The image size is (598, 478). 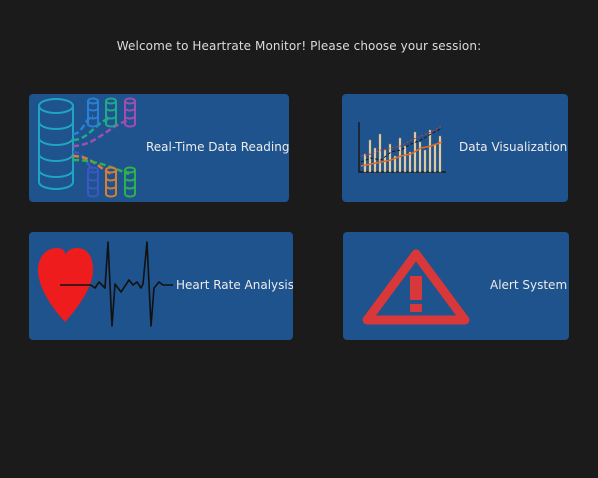 I want to click on chart-icon, so click(x=402, y=148).